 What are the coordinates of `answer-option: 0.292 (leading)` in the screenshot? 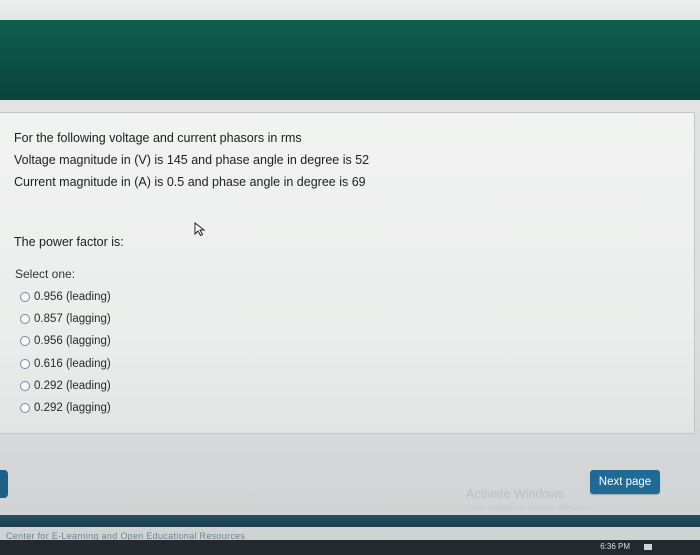 It's located at (65, 386).